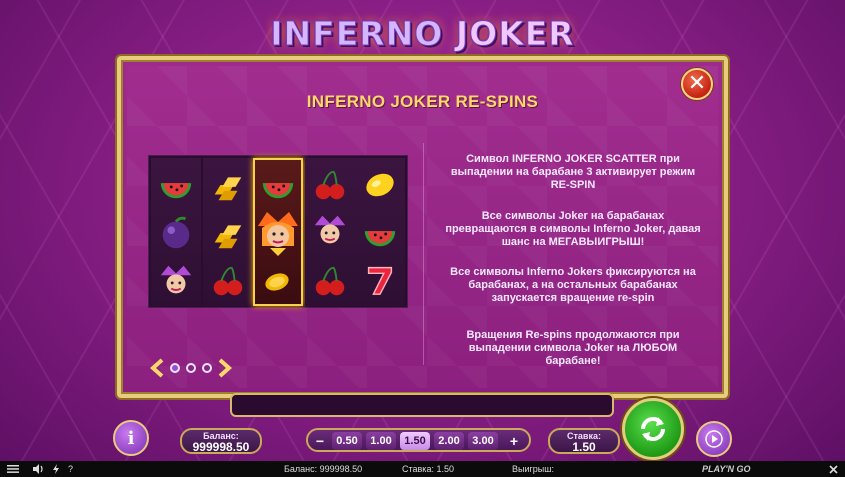 This screenshot has height=477, width=845. I want to click on game-logo: INFERNO JOKER, so click(422, 34).